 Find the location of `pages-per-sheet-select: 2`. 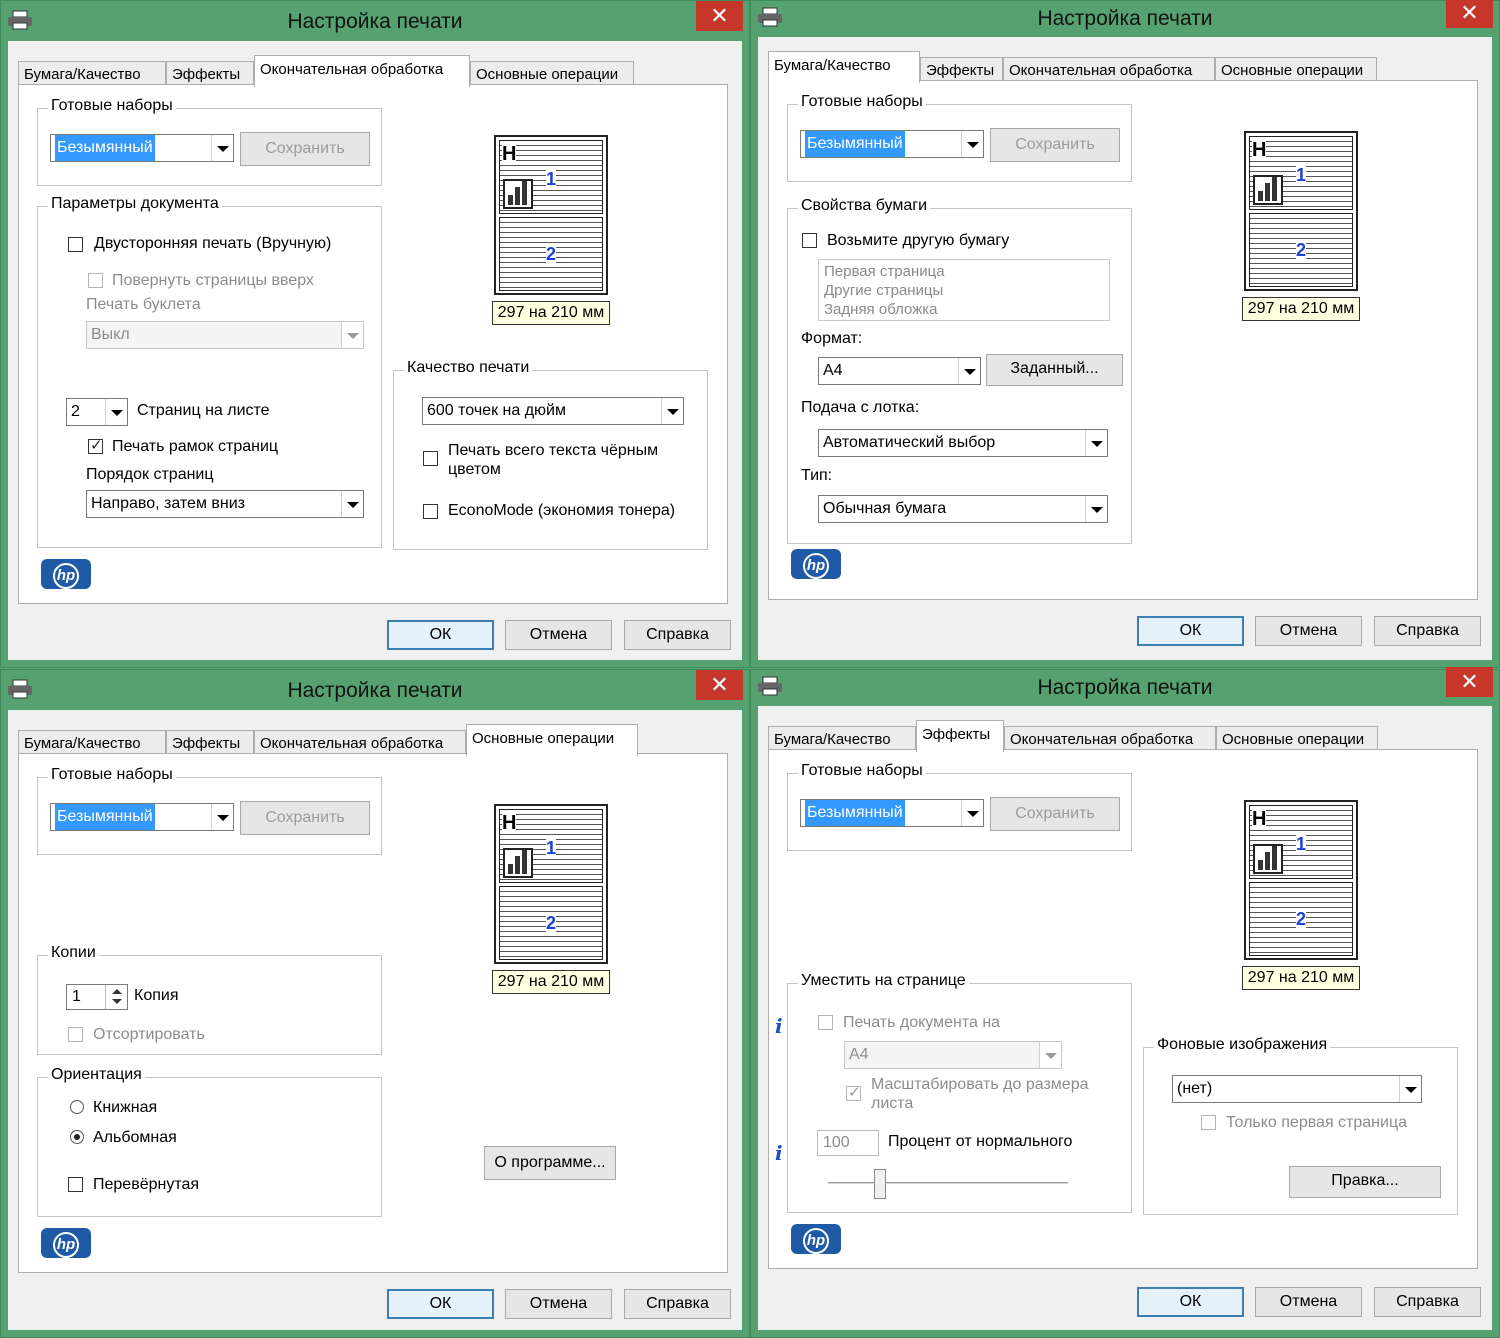

pages-per-sheet-select: 2 is located at coordinates (97, 412).